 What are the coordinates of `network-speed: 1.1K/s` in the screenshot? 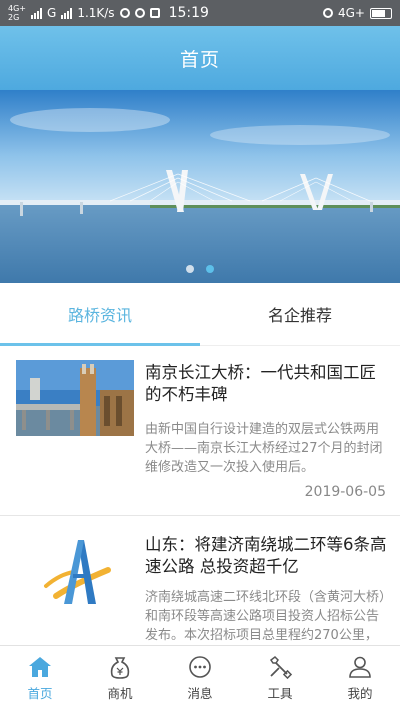 It's located at (96, 13).